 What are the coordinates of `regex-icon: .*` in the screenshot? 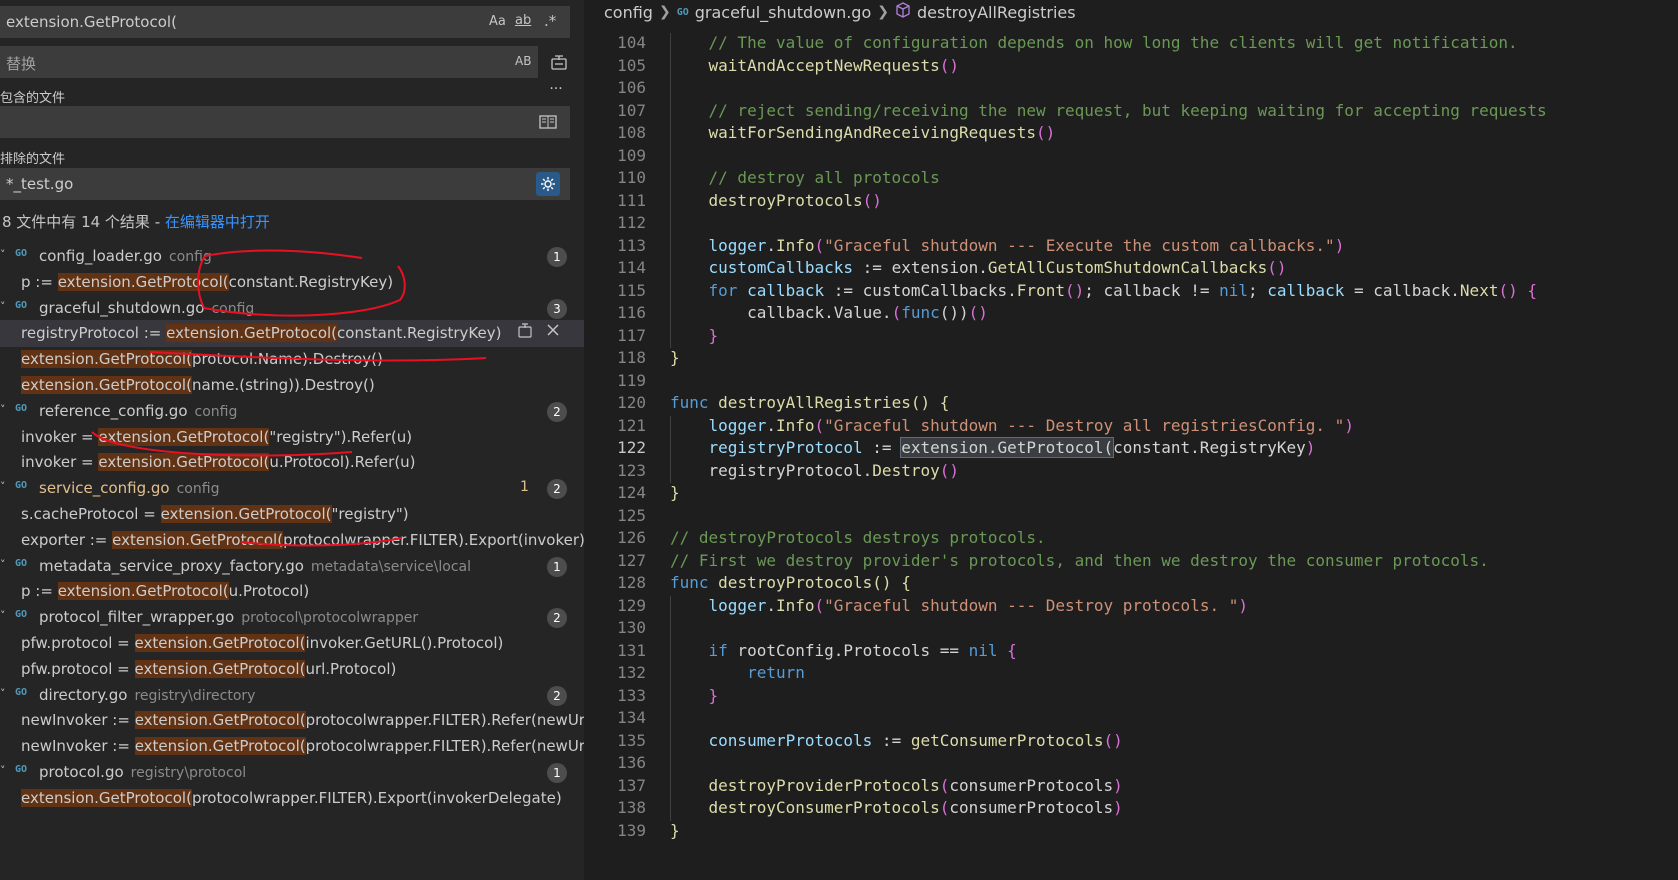 It's located at (550, 21).